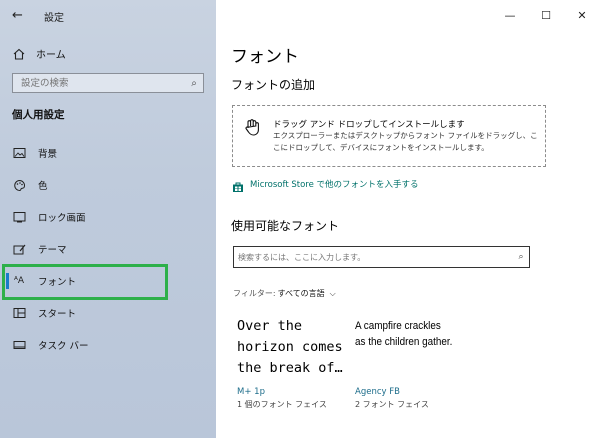  Describe the element at coordinates (373, 257) in the screenshot. I see `font-search-input` at that location.